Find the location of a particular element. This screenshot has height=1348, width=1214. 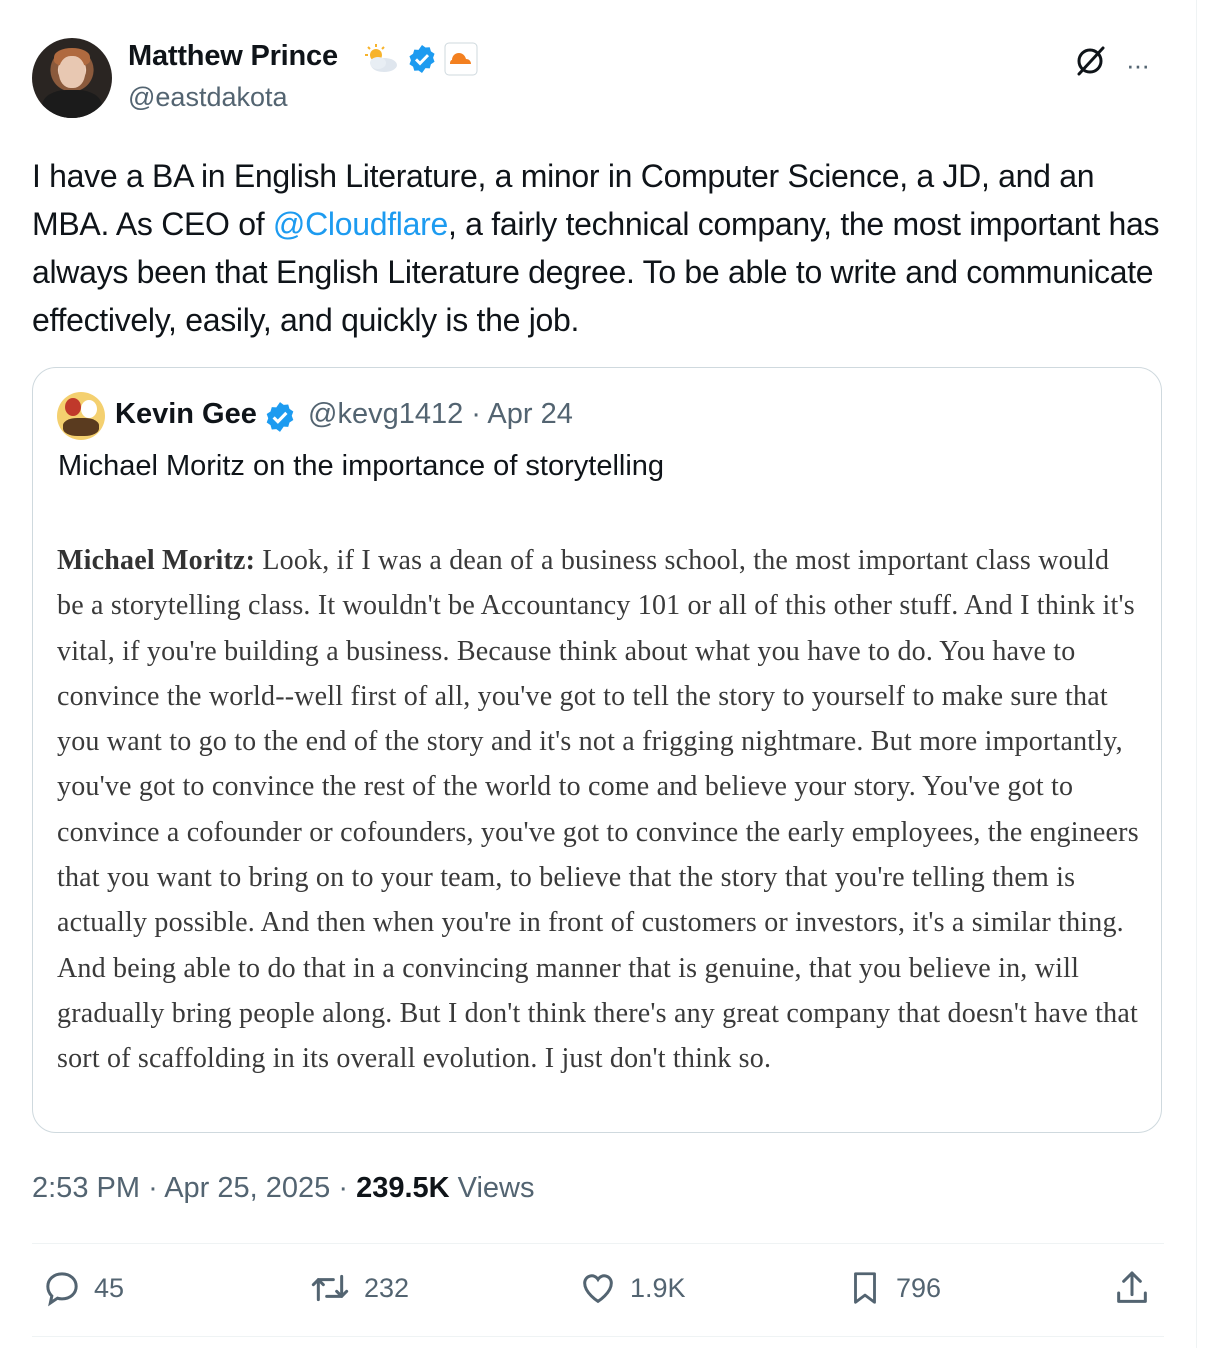

more-icon: ··· is located at coordinates (1138, 65).